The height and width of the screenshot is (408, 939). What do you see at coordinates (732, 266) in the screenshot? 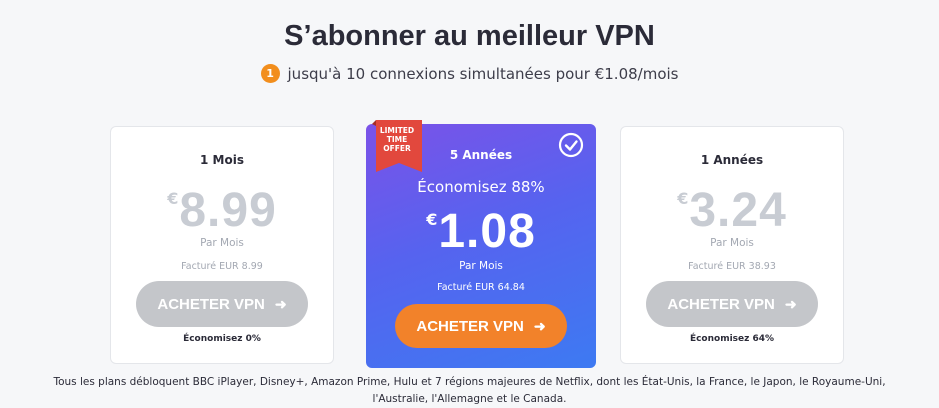
I see `billed-amount: Facturé EUR 38.93` at bounding box center [732, 266].